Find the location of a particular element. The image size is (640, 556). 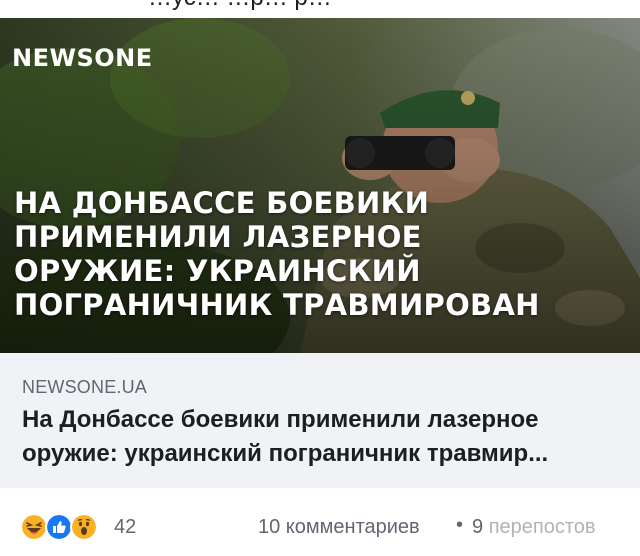

like-icon is located at coordinates (59, 527).